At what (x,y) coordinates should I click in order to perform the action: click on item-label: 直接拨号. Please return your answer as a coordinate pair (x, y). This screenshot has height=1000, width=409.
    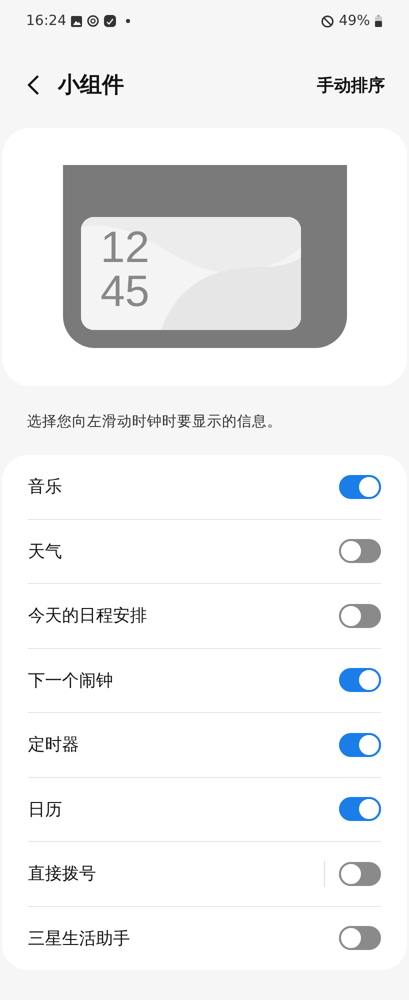
    Looking at the image, I should click on (169, 874).